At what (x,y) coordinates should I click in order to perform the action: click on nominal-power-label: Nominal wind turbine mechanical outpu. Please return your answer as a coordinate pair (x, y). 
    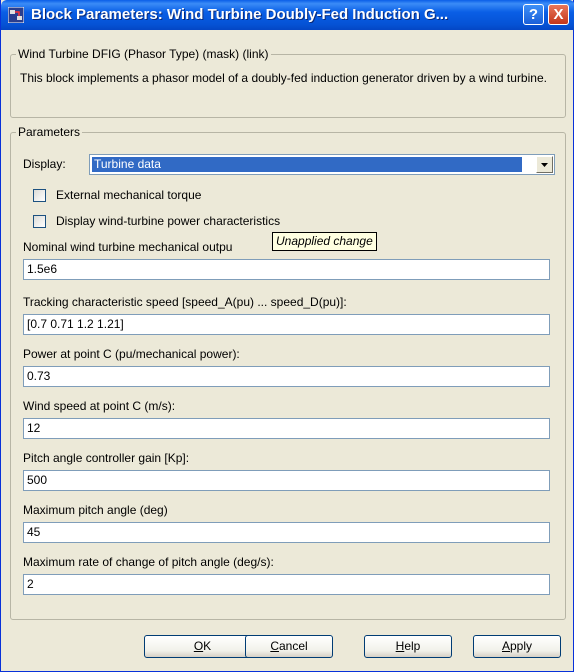
    Looking at the image, I should click on (128, 247).